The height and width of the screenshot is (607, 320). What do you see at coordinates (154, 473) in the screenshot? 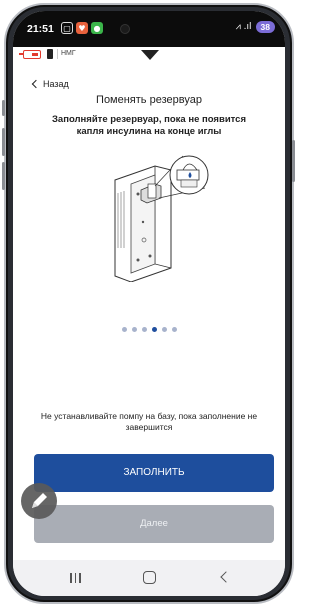
I see `fill-button: ЗАПОЛНИТЬ` at bounding box center [154, 473].